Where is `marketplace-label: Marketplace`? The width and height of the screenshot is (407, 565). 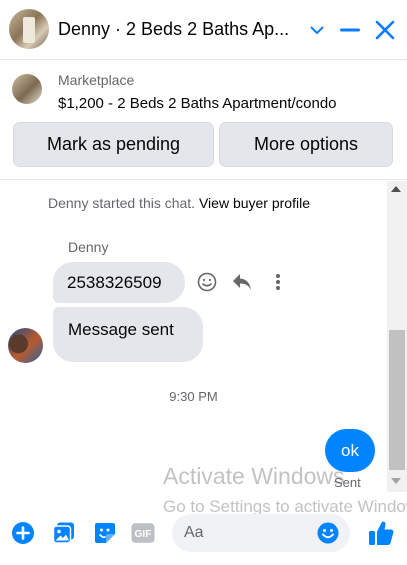 marketplace-label: Marketplace is located at coordinates (96, 80).